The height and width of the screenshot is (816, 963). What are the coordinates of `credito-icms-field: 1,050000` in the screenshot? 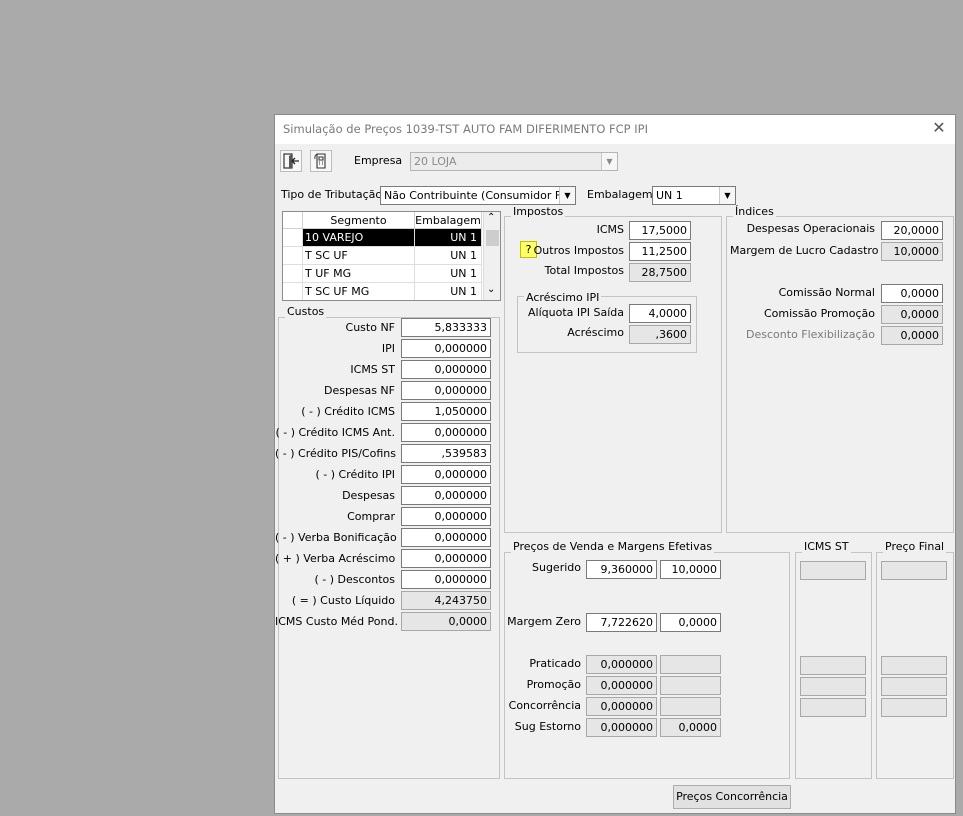 It's located at (446, 411).